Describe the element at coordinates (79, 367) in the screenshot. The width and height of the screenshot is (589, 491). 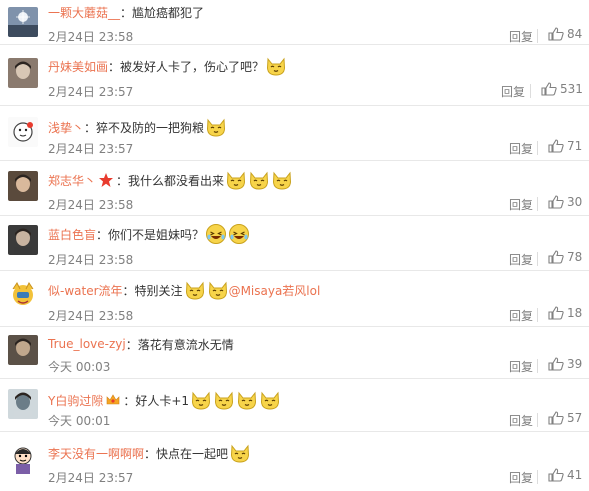
I see `comment-timestamp: 今天 00:03` at that location.